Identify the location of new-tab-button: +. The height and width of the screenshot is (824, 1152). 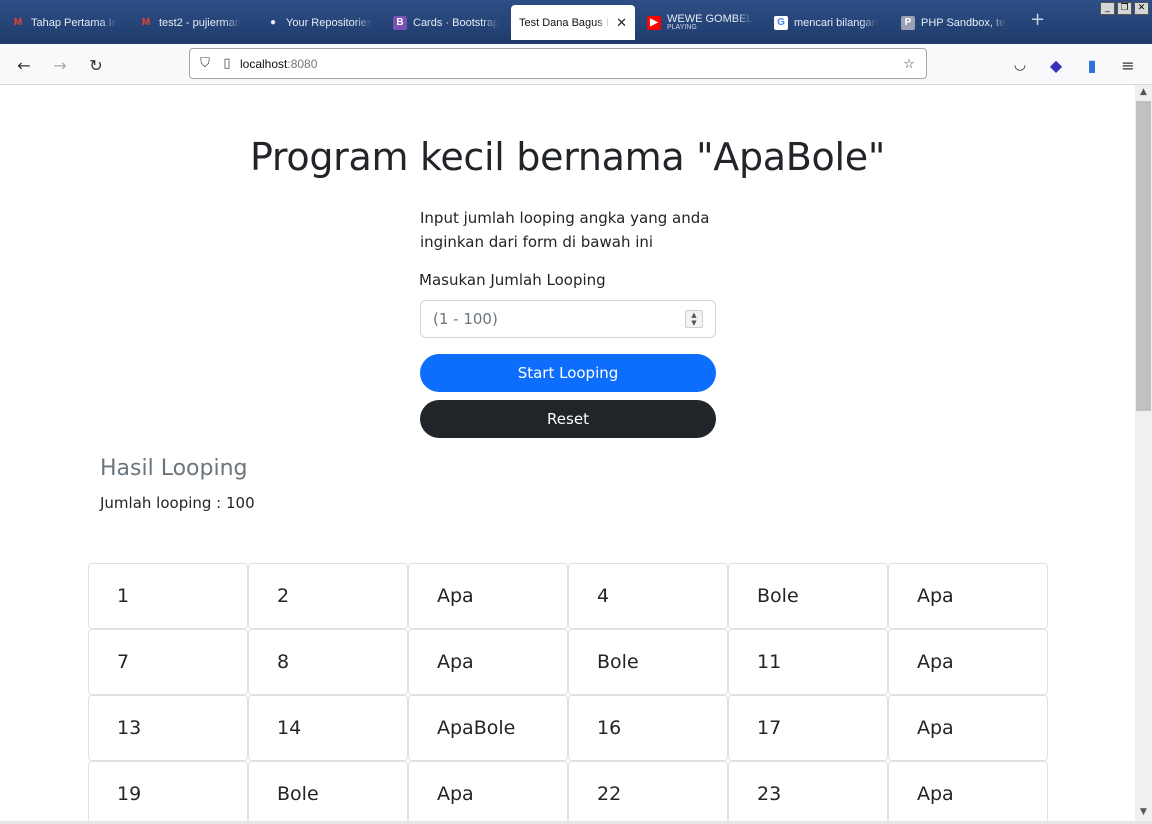
(1037, 19).